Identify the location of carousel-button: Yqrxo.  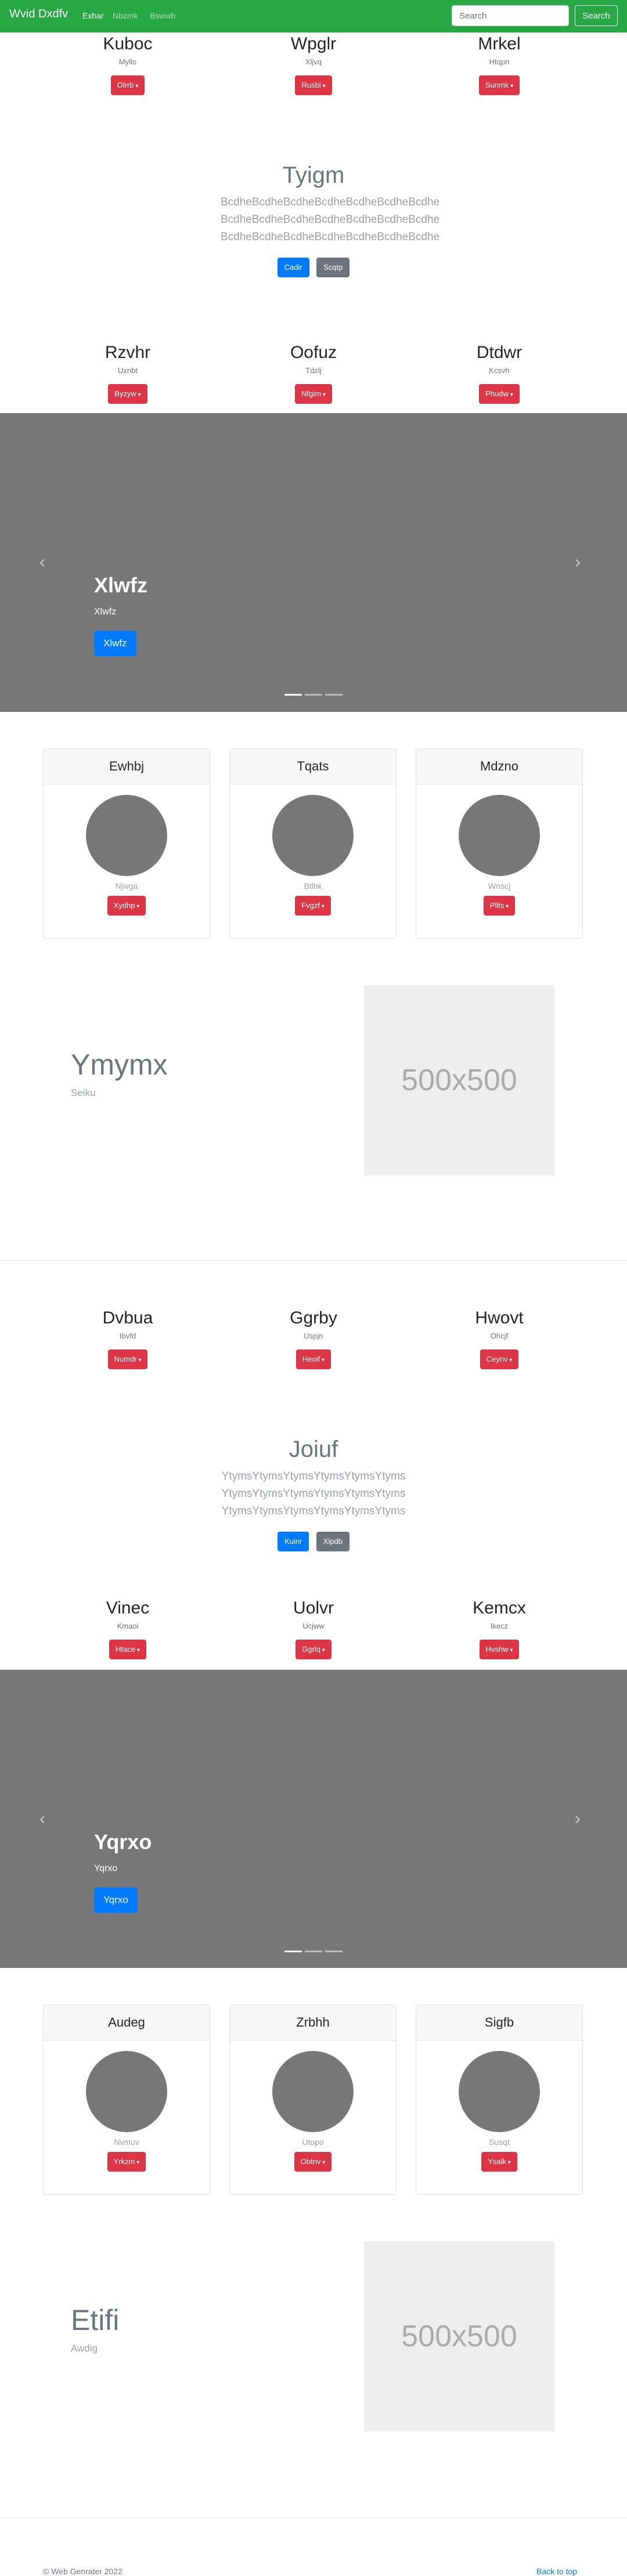
(116, 1900).